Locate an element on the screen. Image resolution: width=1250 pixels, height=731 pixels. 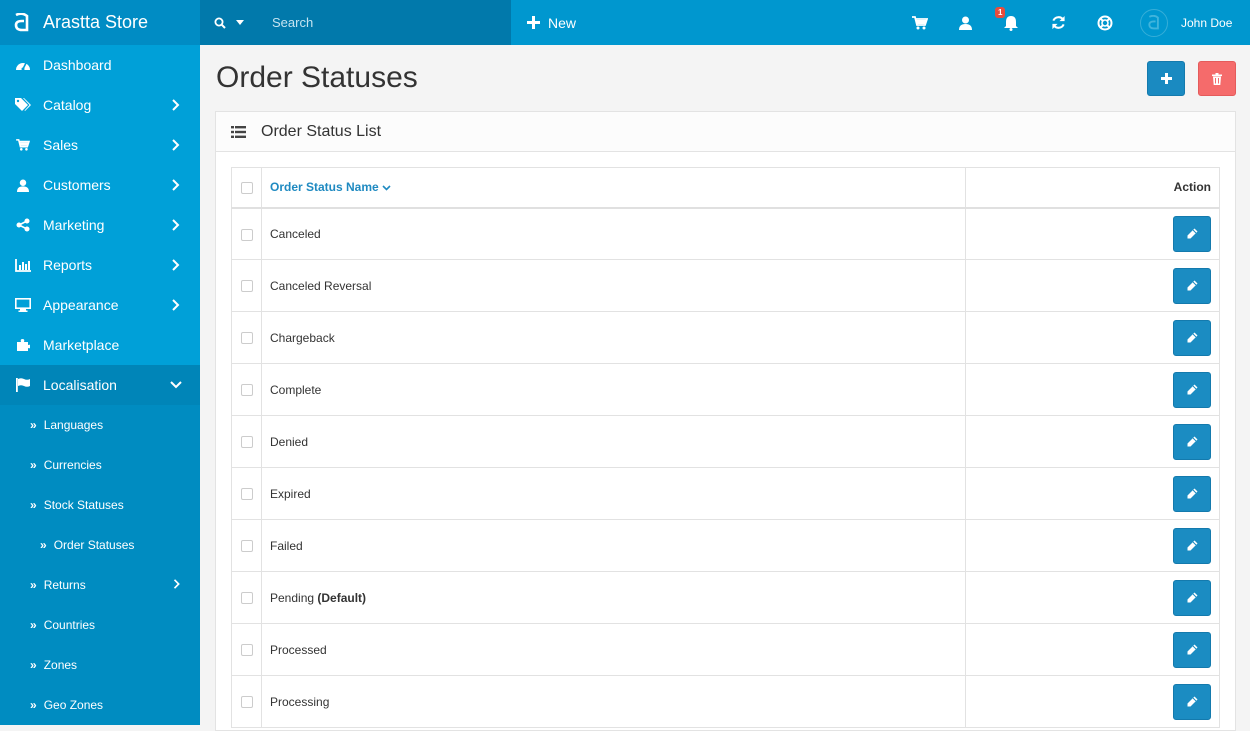
search-type-dropdown is located at coordinates (229, 22).